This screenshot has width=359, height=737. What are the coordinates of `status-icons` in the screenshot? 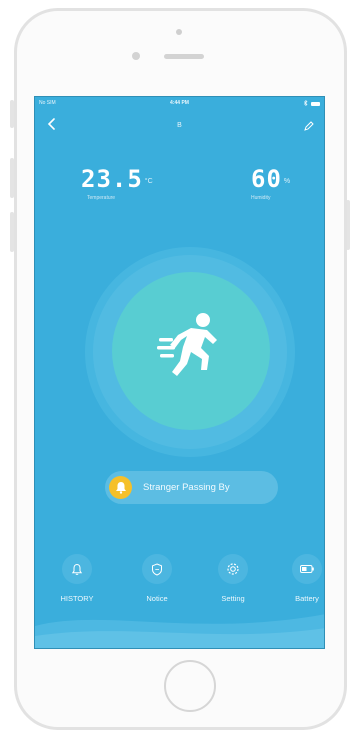 It's located at (311, 103).